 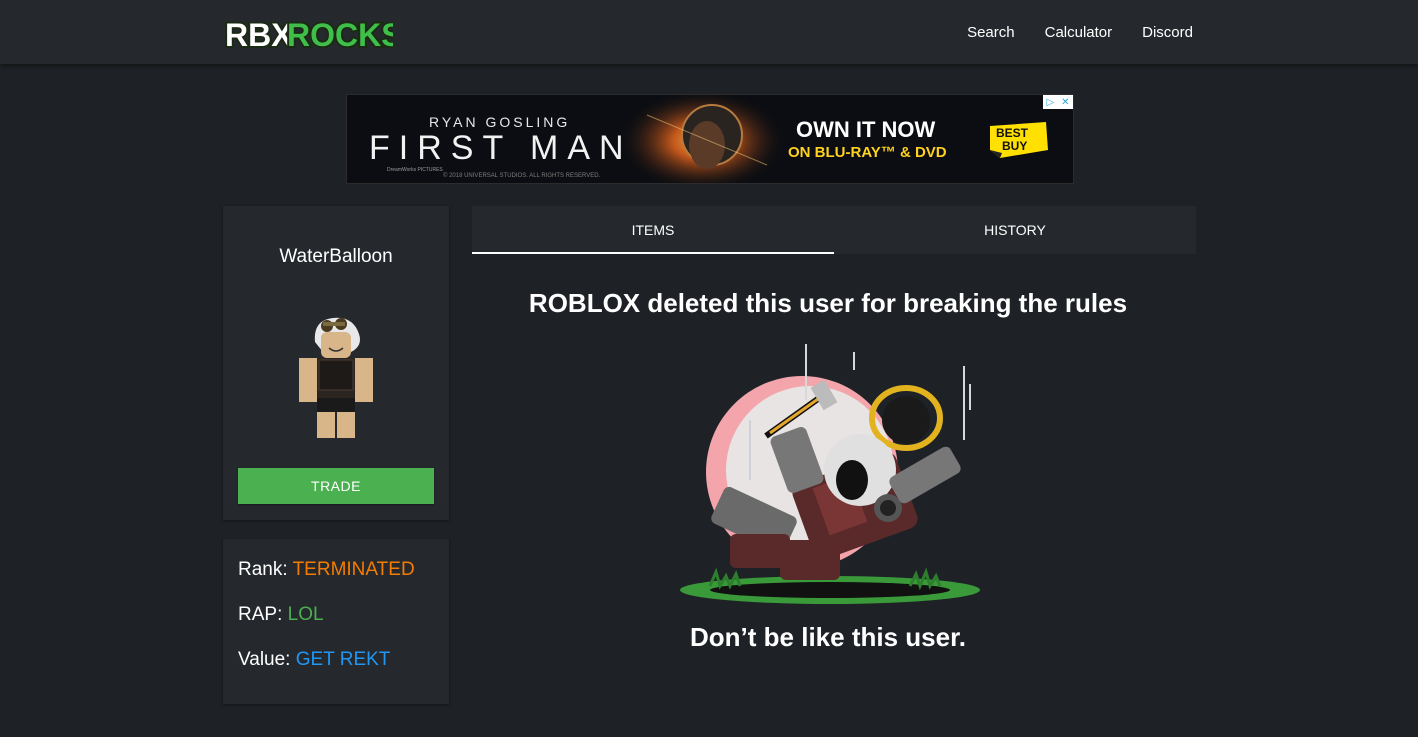 I want to click on rbxrocks-logo: RBX RBX ROCKS ROCKS, so click(x=308, y=33).